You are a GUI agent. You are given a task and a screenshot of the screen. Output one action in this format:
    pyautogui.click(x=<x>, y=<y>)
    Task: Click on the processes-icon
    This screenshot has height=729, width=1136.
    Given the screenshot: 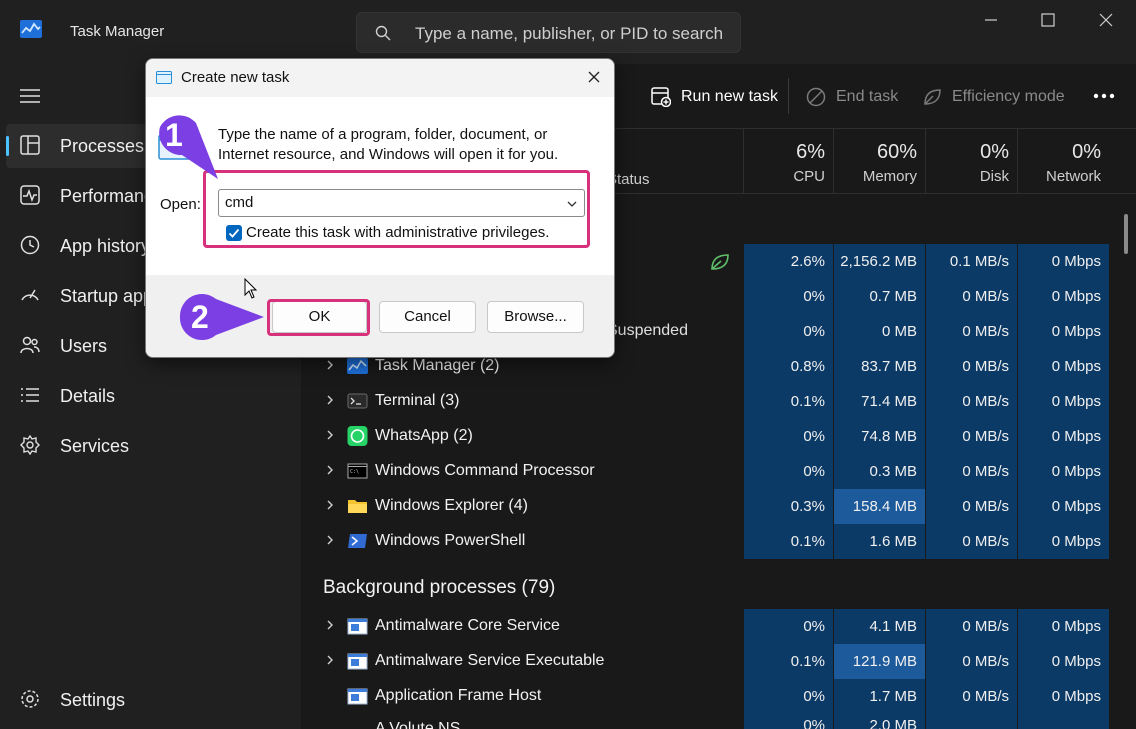 What is the action you would take?
    pyautogui.click(x=30, y=145)
    